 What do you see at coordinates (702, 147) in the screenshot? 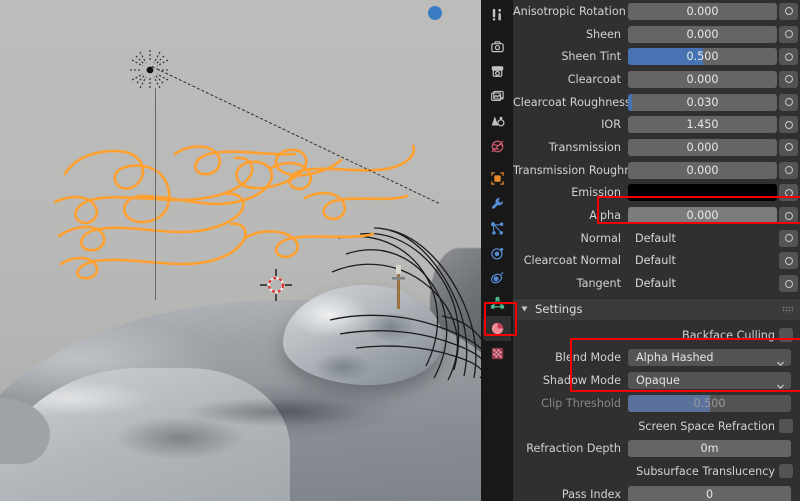
I see `transmission-slider: 0.000` at bounding box center [702, 147].